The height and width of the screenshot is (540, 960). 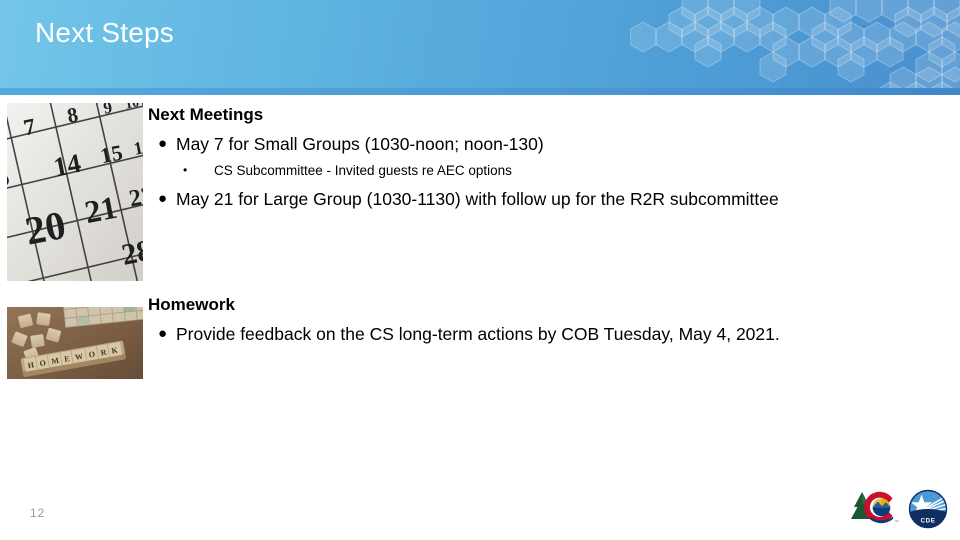 I want to click on page-number: 12, so click(x=38, y=513).